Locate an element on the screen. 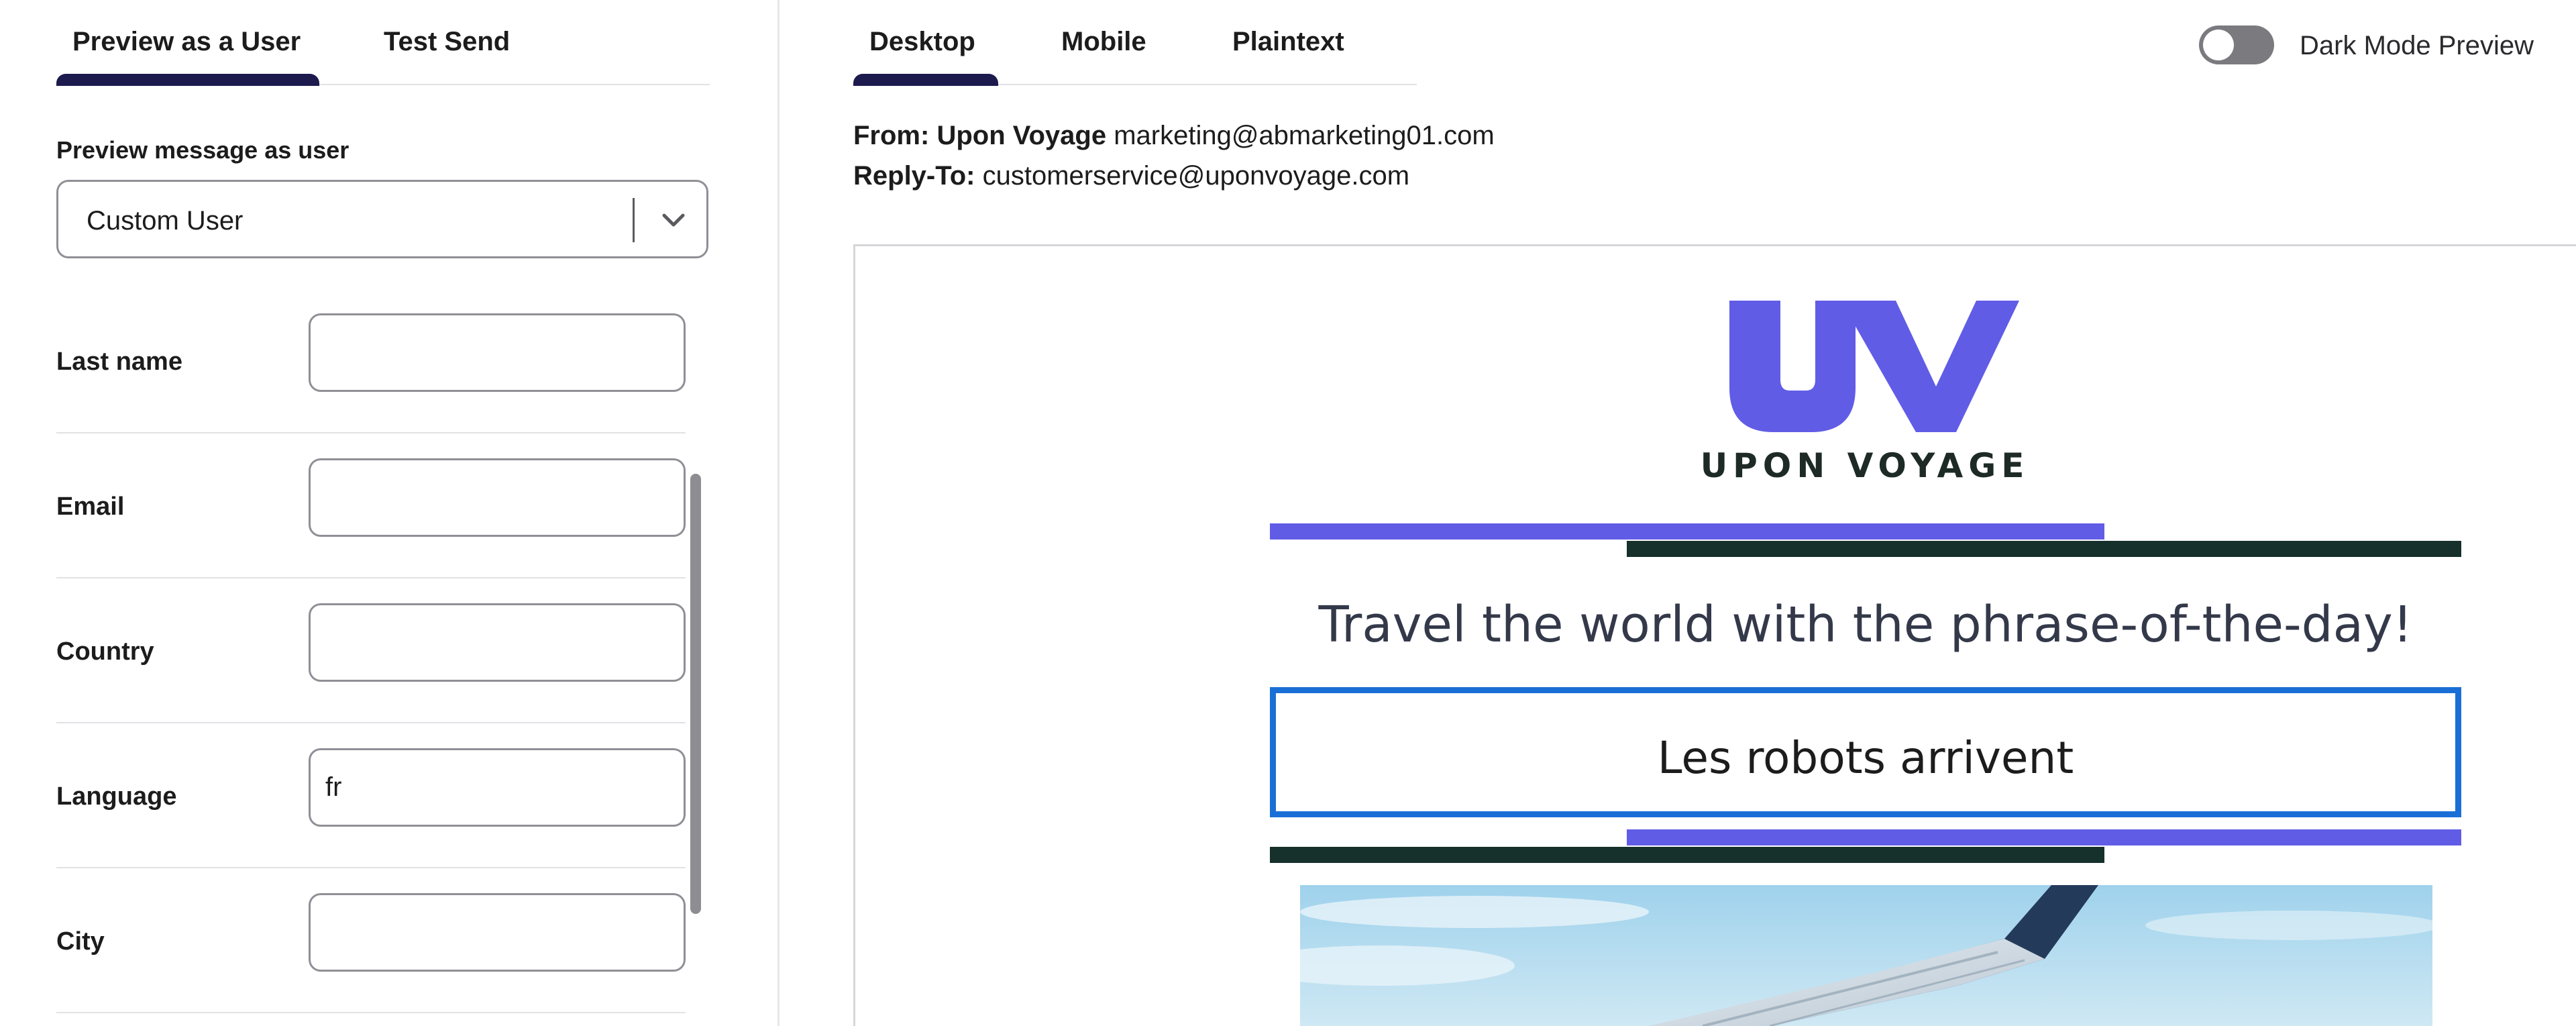 The image size is (2576, 1026). field-row-country: Country is located at coordinates (371, 650).